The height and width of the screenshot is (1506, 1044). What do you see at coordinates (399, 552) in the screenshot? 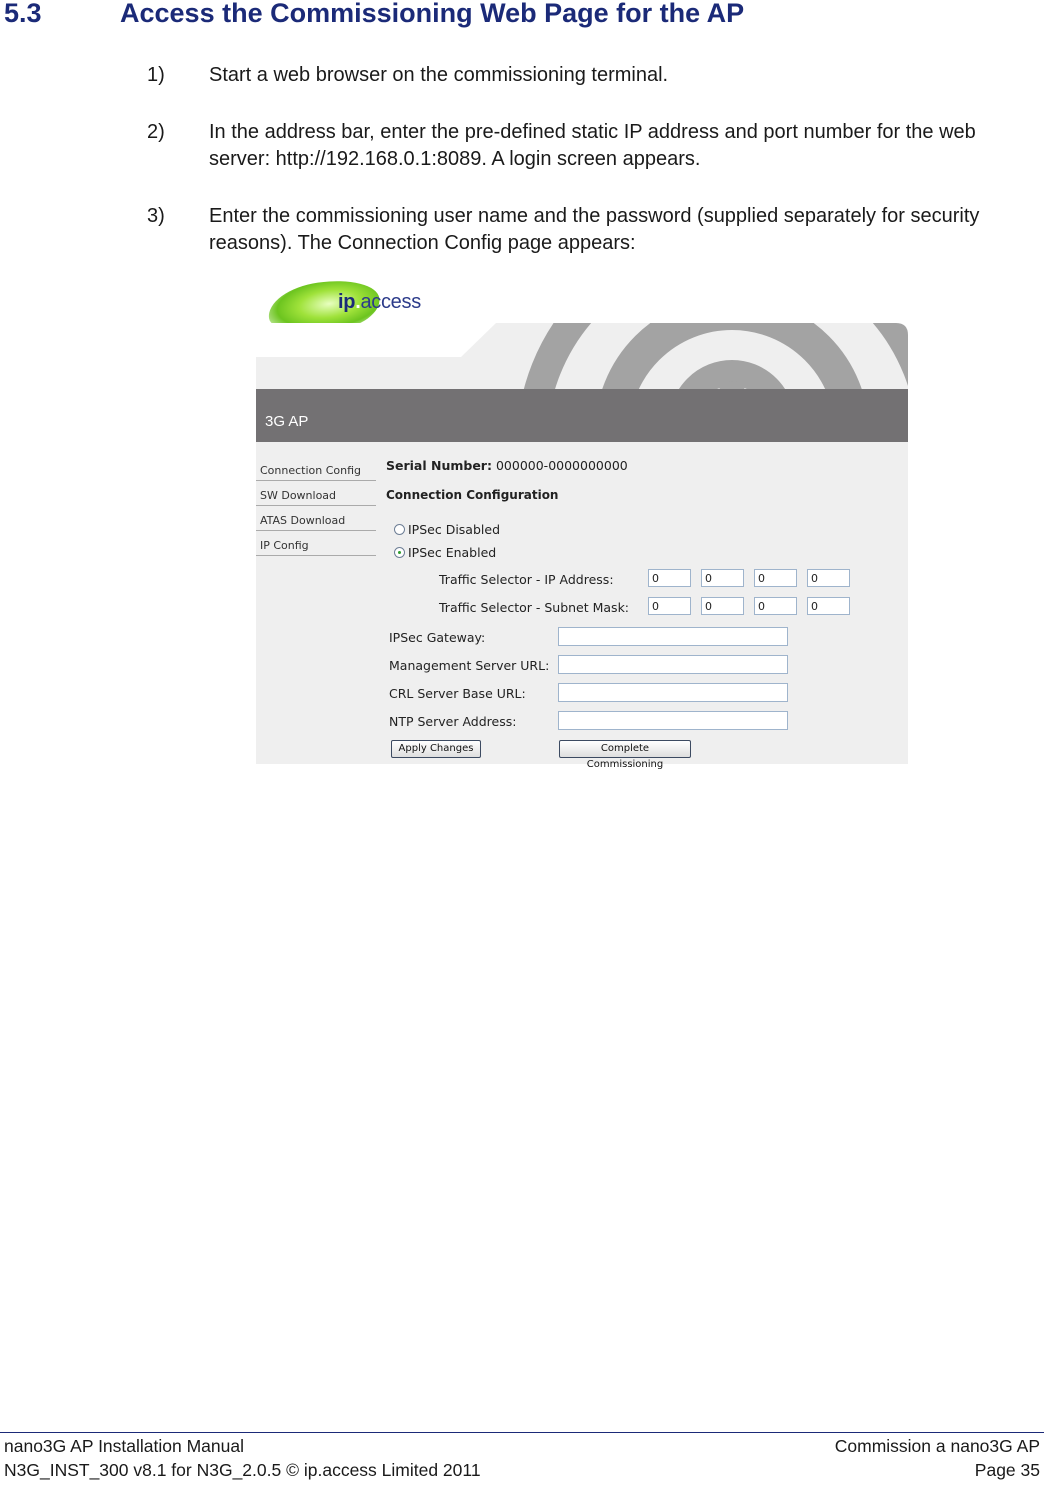
I see `radio-checked-icon` at bounding box center [399, 552].